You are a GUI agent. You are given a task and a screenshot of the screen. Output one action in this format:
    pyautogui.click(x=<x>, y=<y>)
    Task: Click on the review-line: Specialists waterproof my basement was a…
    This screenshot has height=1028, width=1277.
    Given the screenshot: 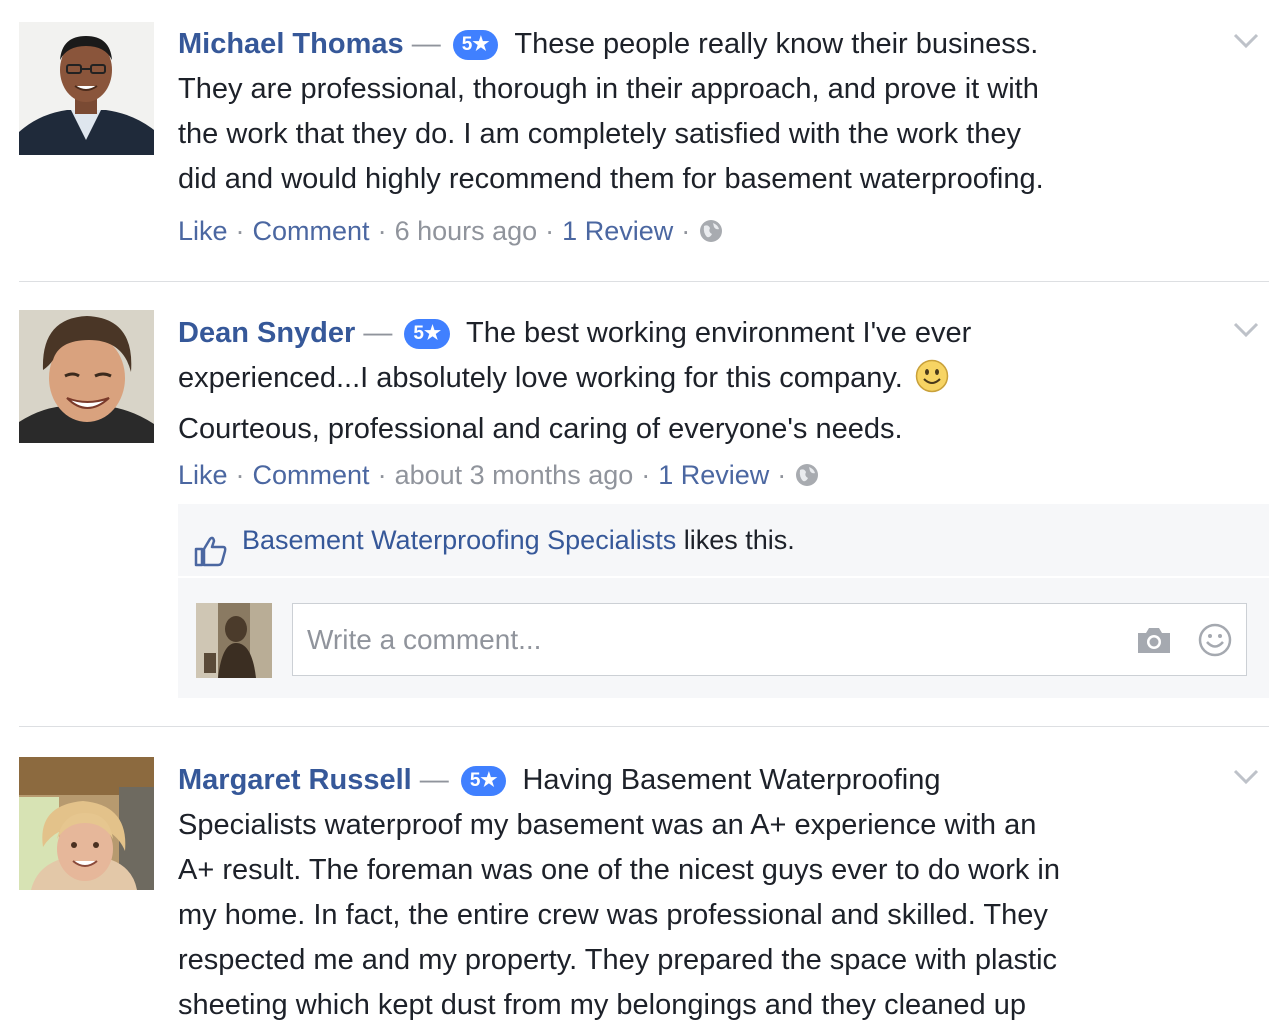 What is the action you would take?
    pyautogui.click(x=607, y=825)
    